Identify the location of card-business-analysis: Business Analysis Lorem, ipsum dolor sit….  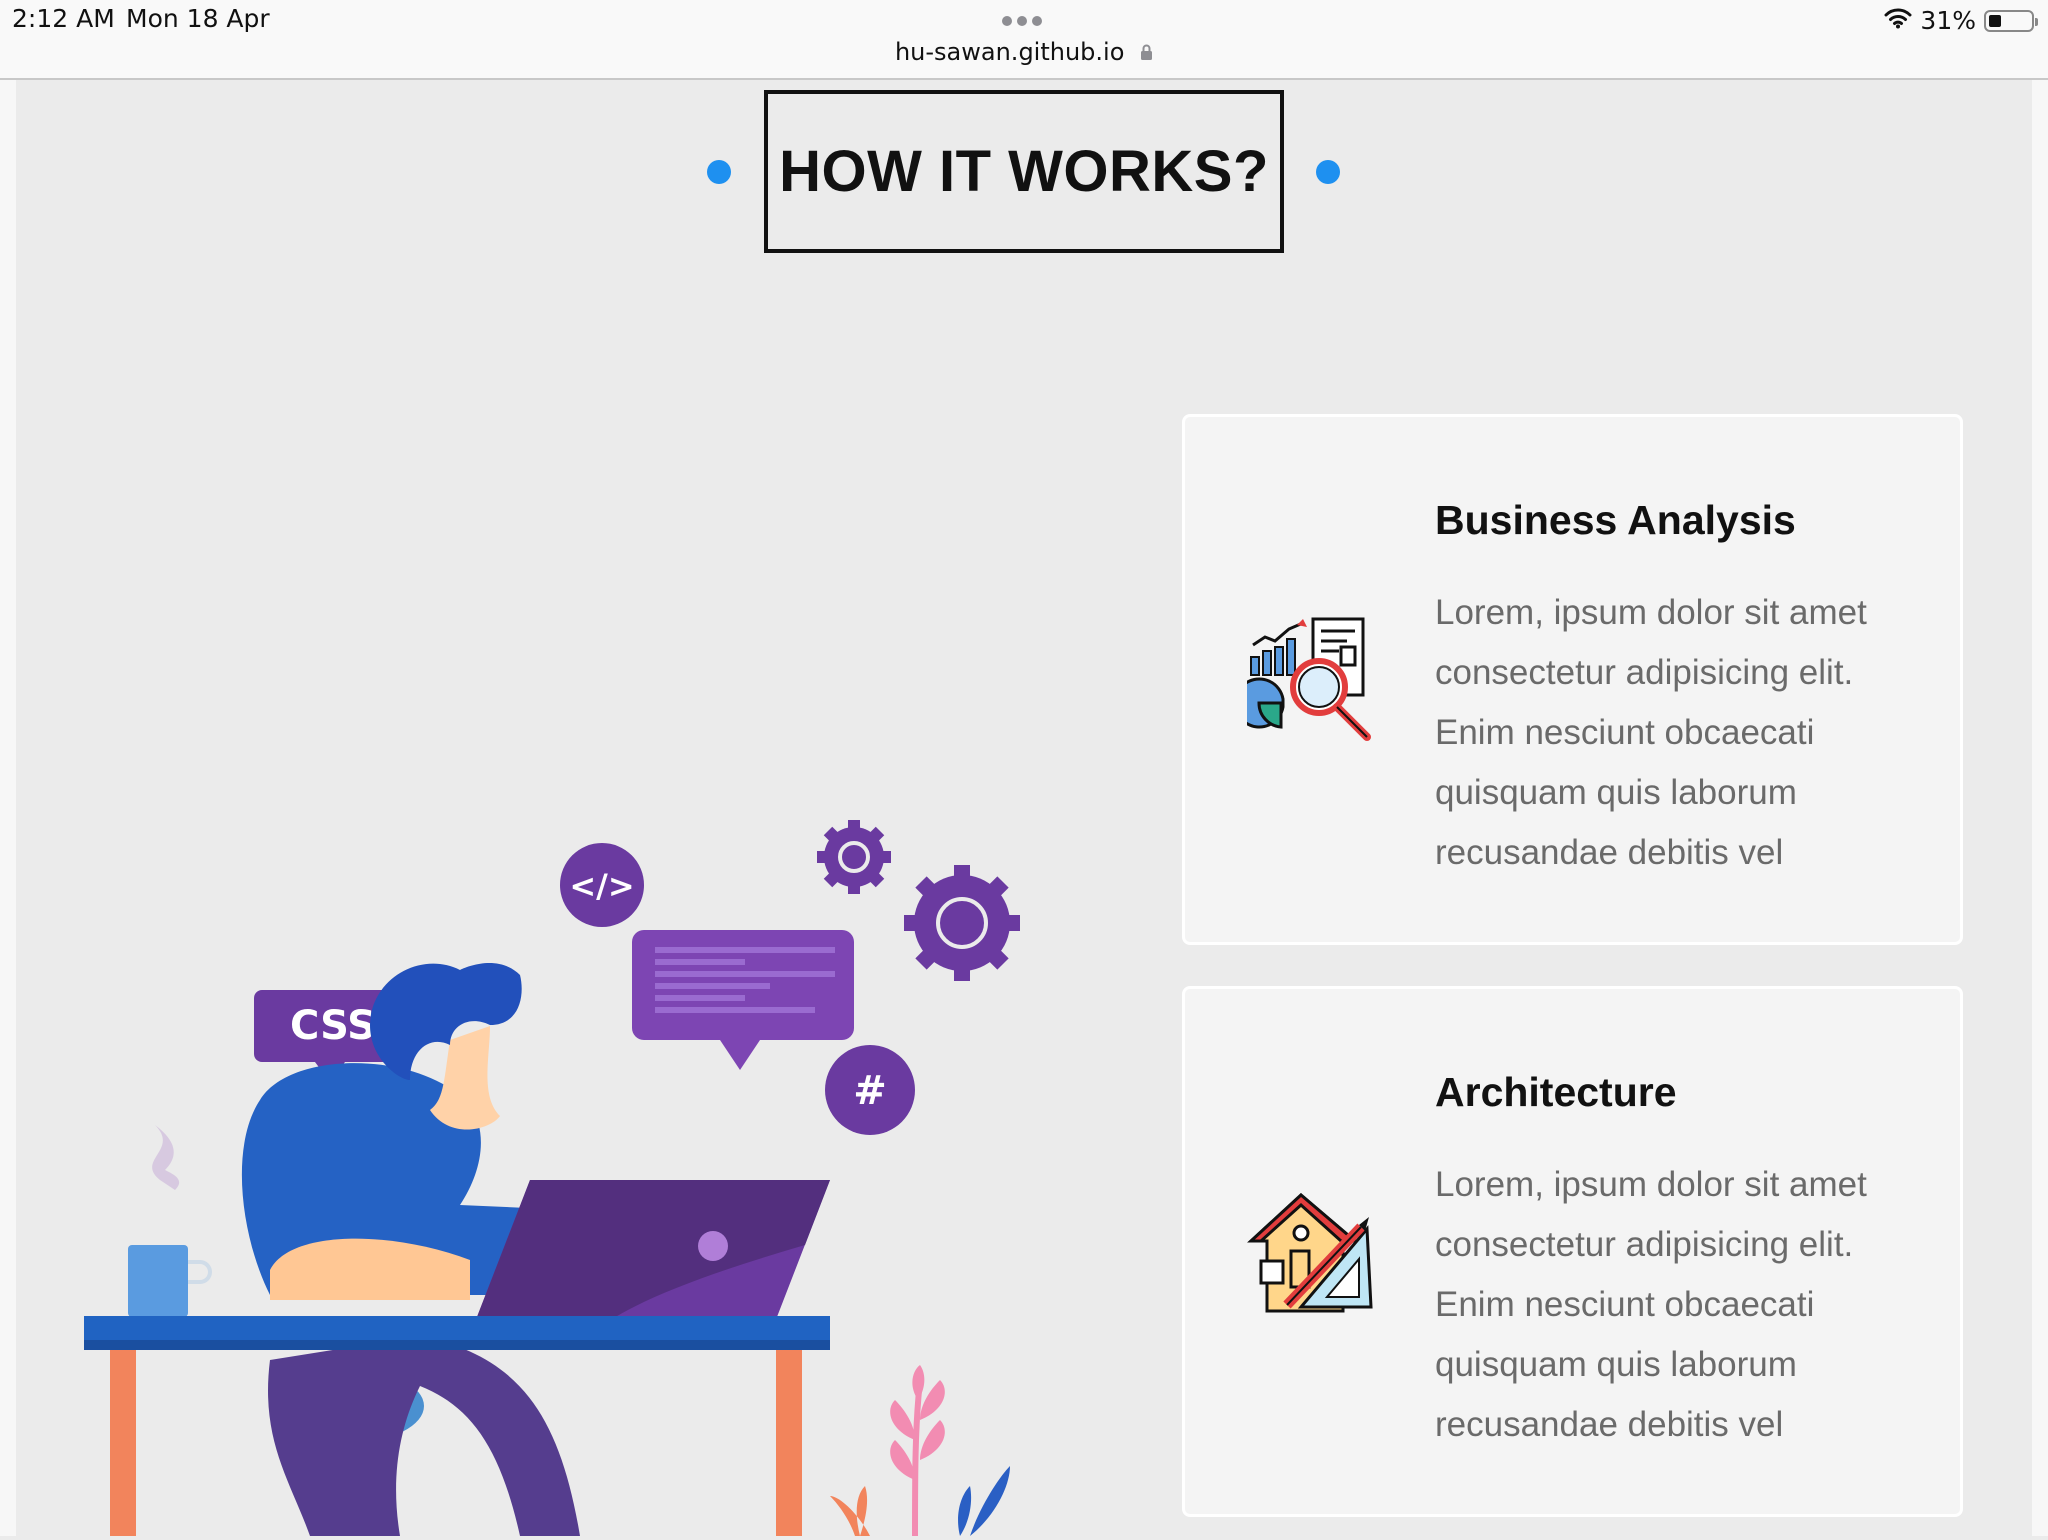
(1572, 679).